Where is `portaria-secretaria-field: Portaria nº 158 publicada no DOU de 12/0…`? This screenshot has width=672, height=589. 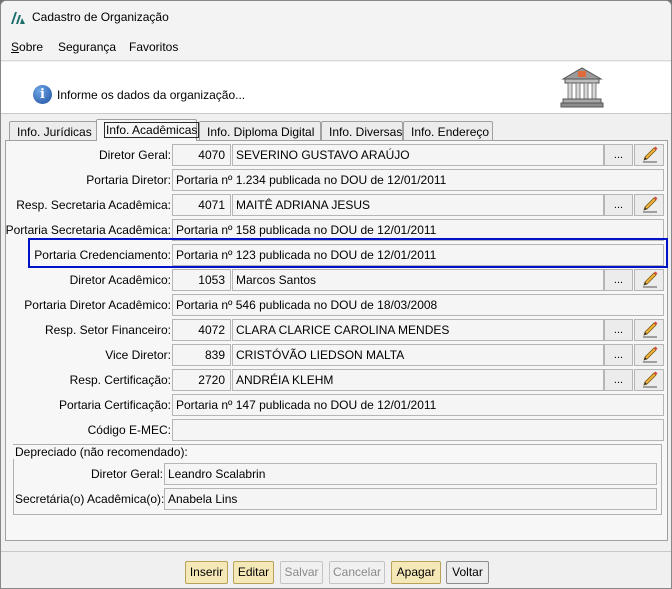
portaria-secretaria-field: Portaria nº 158 publicada no DOU de 12/0… is located at coordinates (418, 230).